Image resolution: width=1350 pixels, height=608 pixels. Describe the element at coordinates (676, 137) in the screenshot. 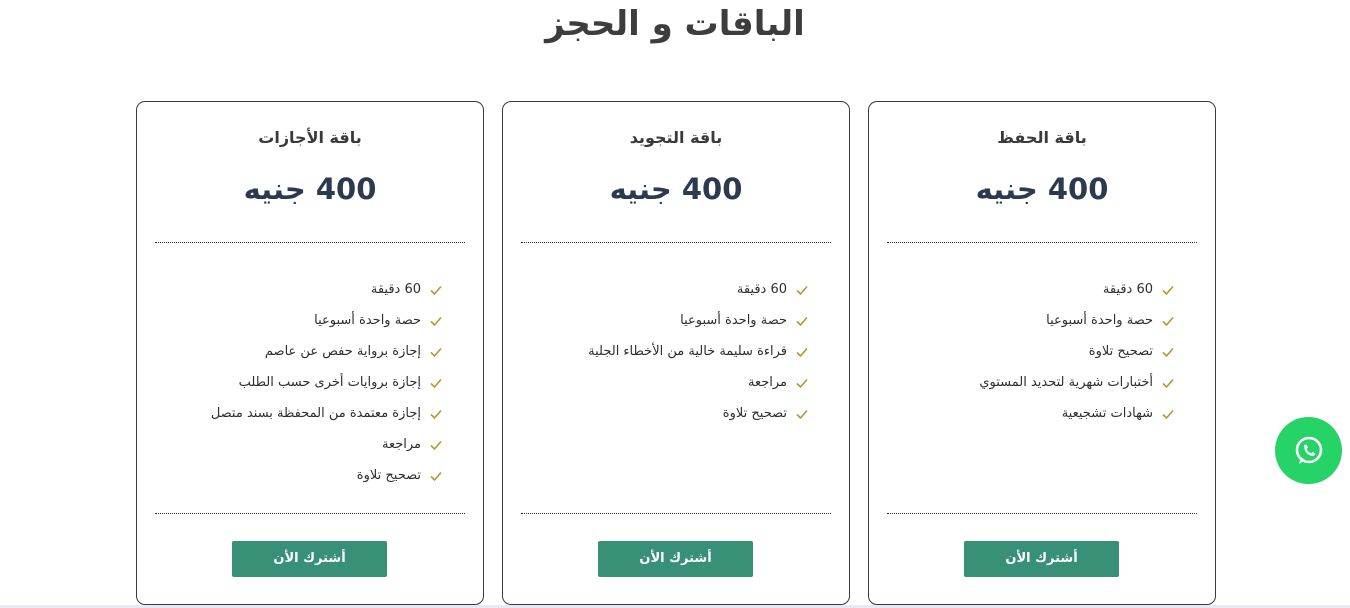

I see `package-name: باقة التجويد` at that location.